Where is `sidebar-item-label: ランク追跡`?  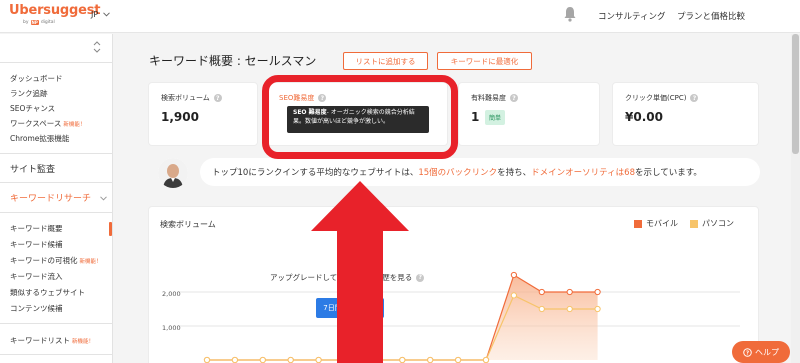
sidebar-item-label: ランク追跡 is located at coordinates (29, 93).